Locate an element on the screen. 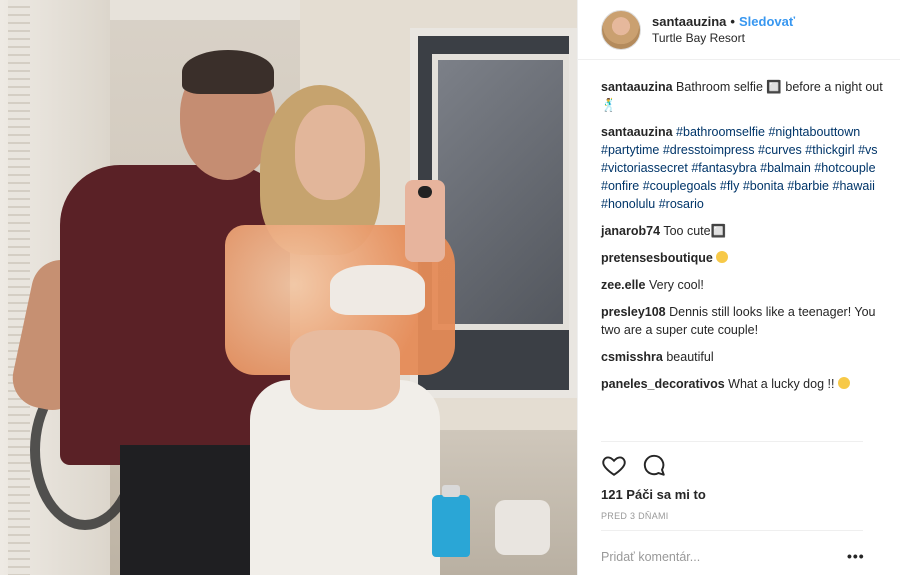  phone is located at coordinates (425, 221).